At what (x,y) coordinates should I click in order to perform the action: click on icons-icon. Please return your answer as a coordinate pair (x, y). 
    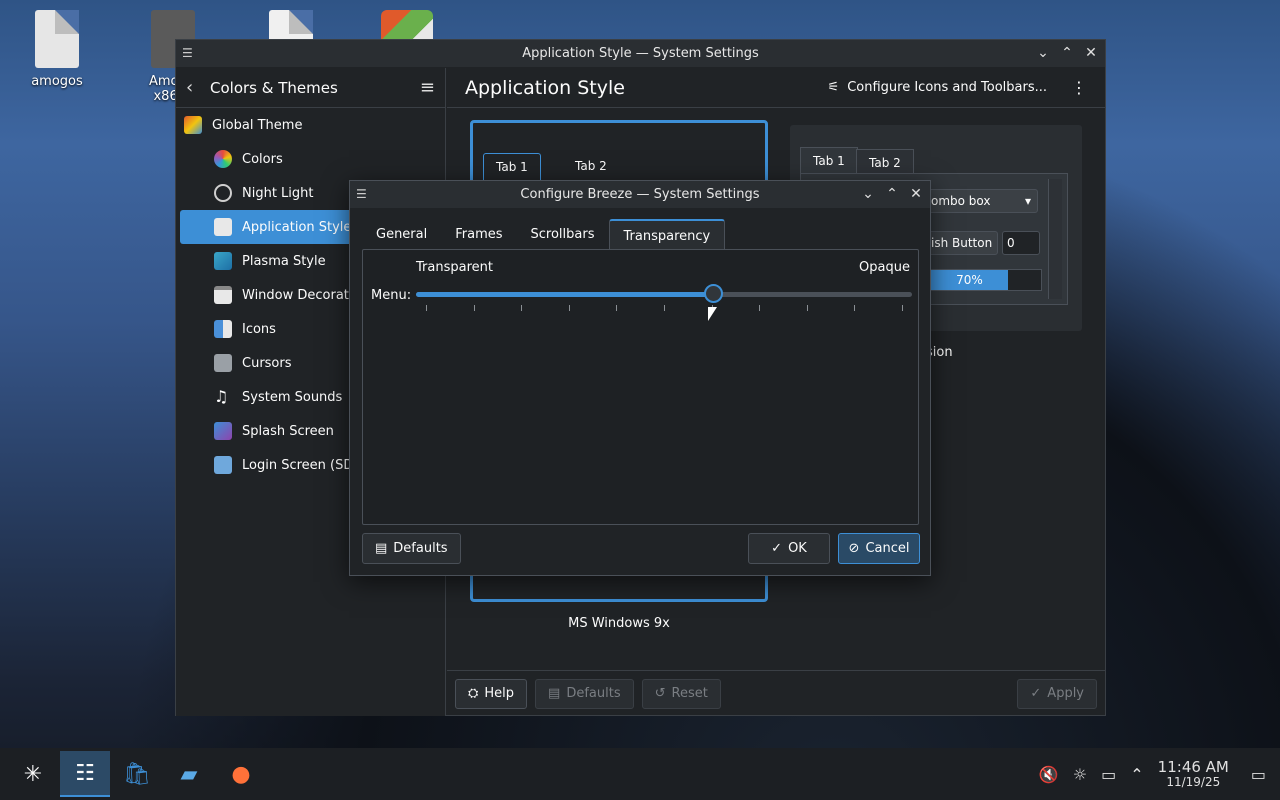
    Looking at the image, I should click on (223, 329).